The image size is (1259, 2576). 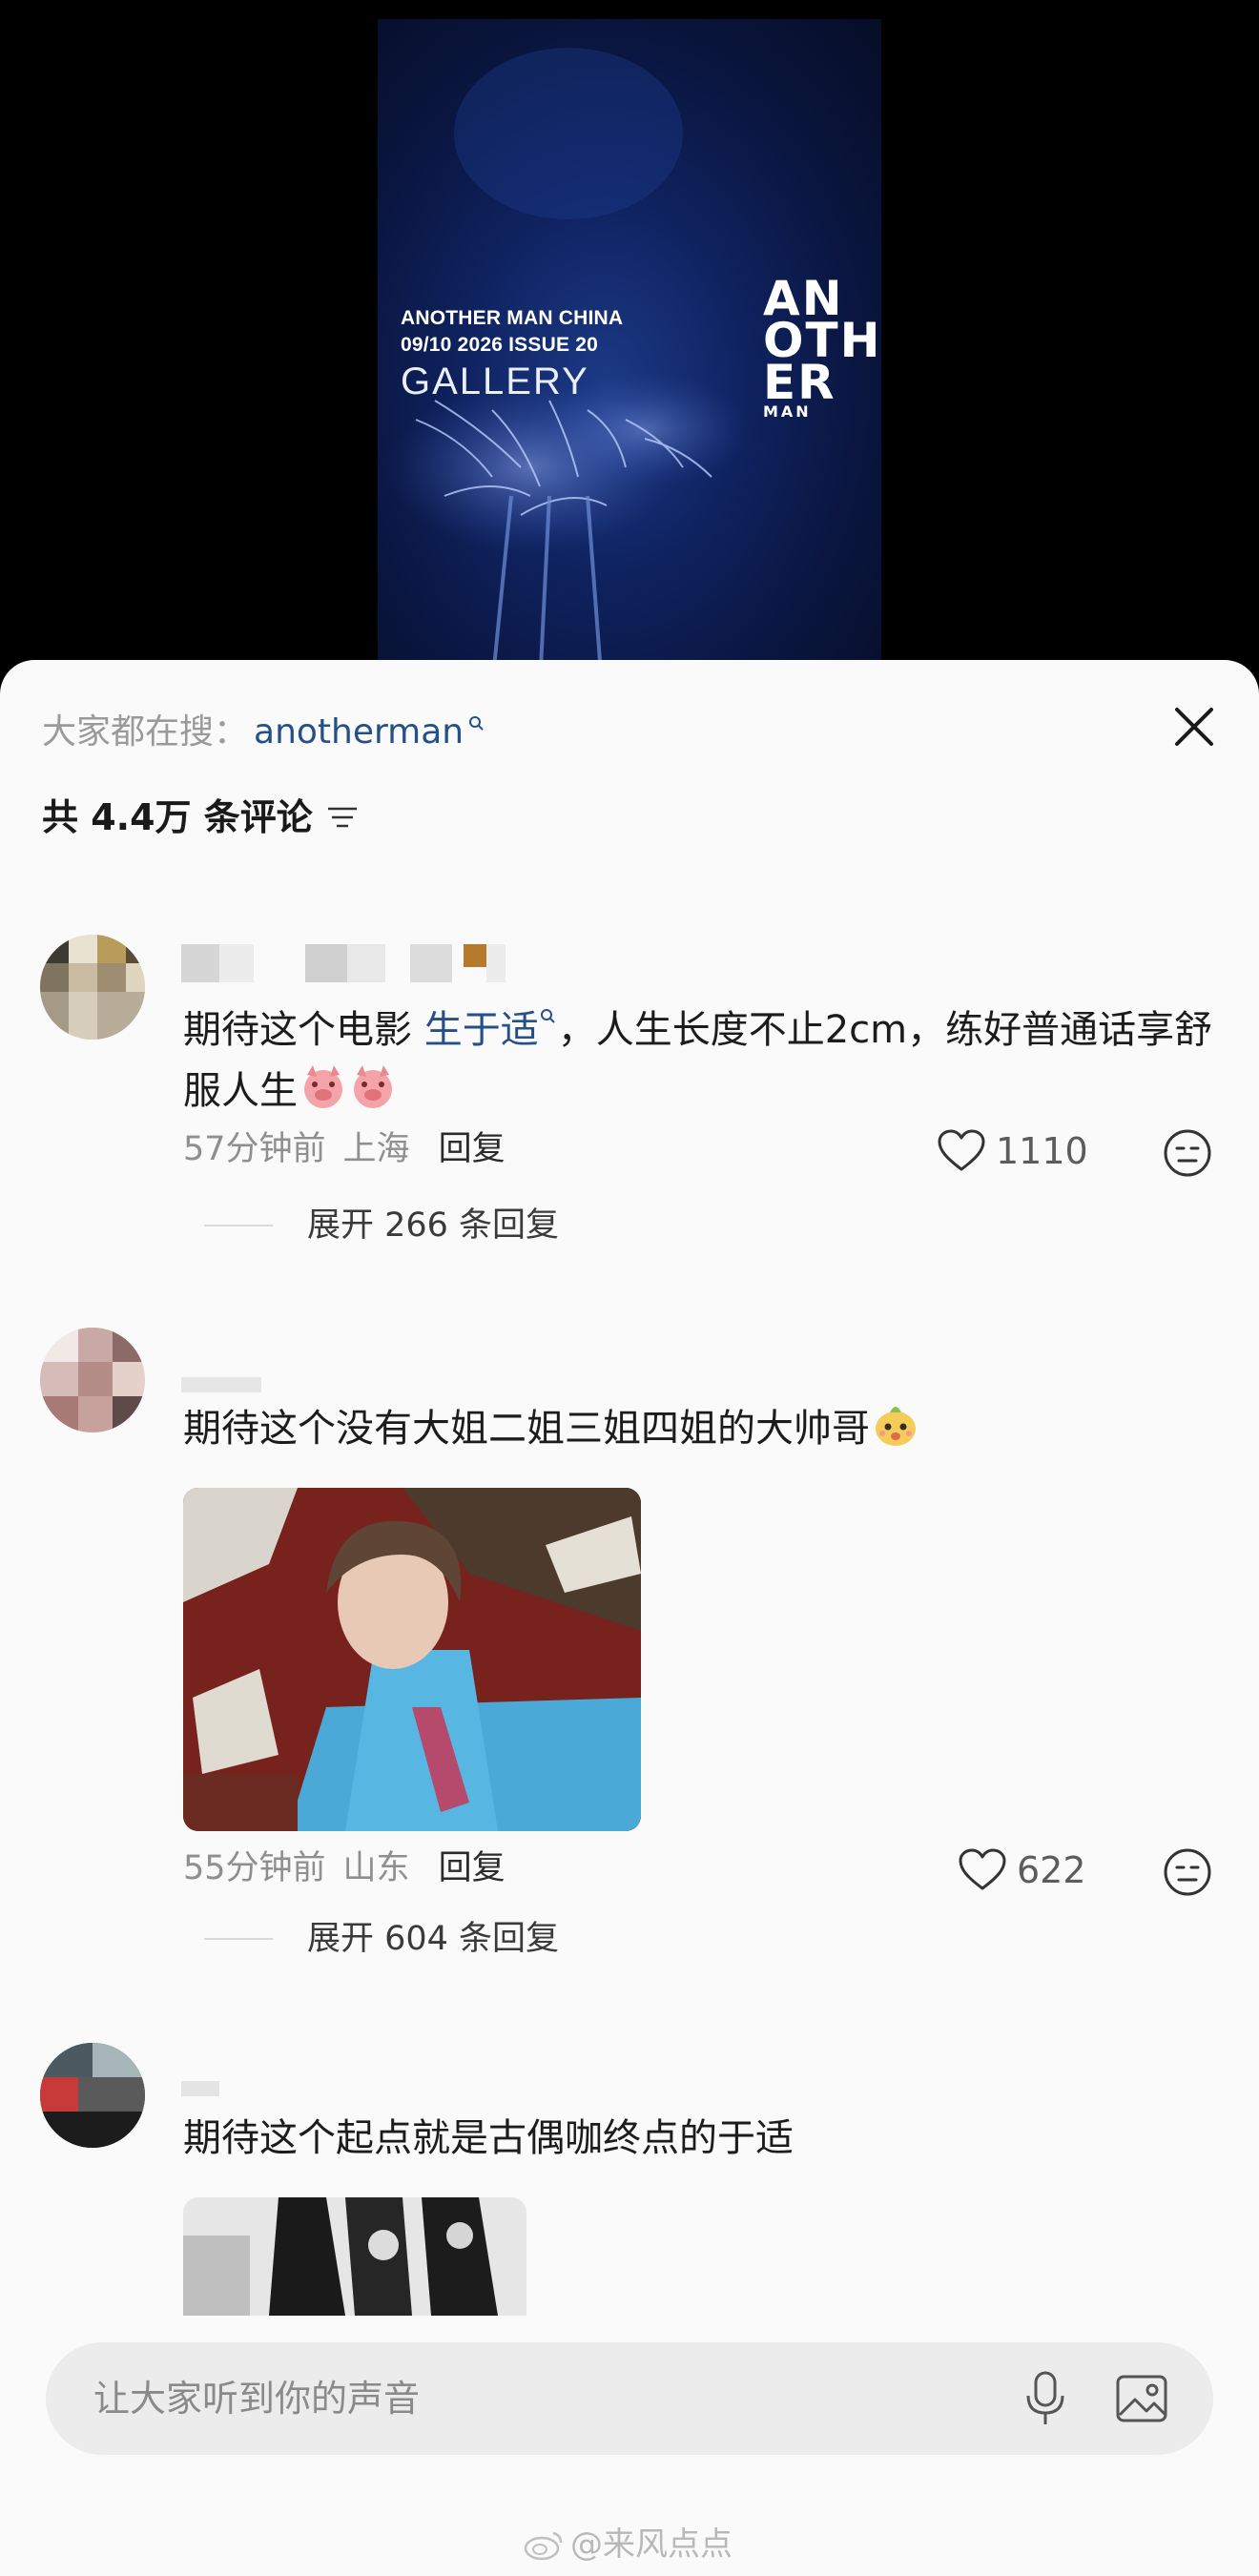 I want to click on microphone-icon, so click(x=1045, y=2398).